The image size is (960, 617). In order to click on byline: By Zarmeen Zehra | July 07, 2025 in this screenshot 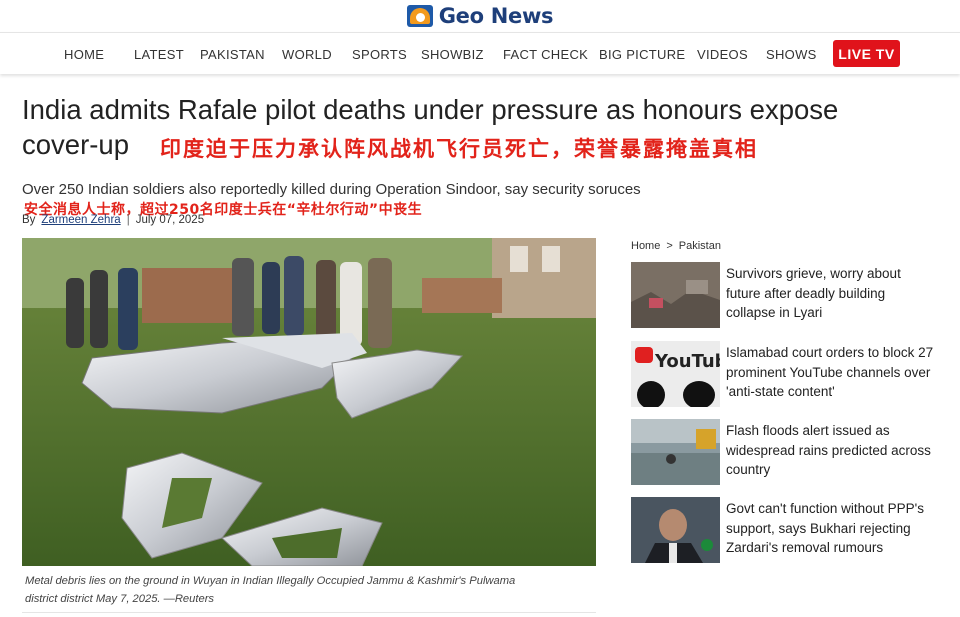, I will do `click(113, 220)`.